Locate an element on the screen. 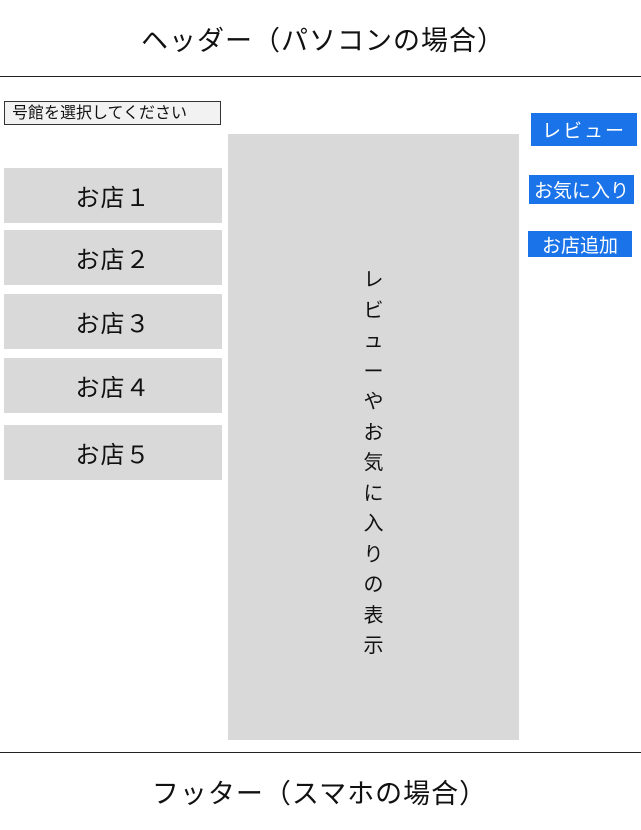  display-char: 示 is located at coordinates (373, 645).